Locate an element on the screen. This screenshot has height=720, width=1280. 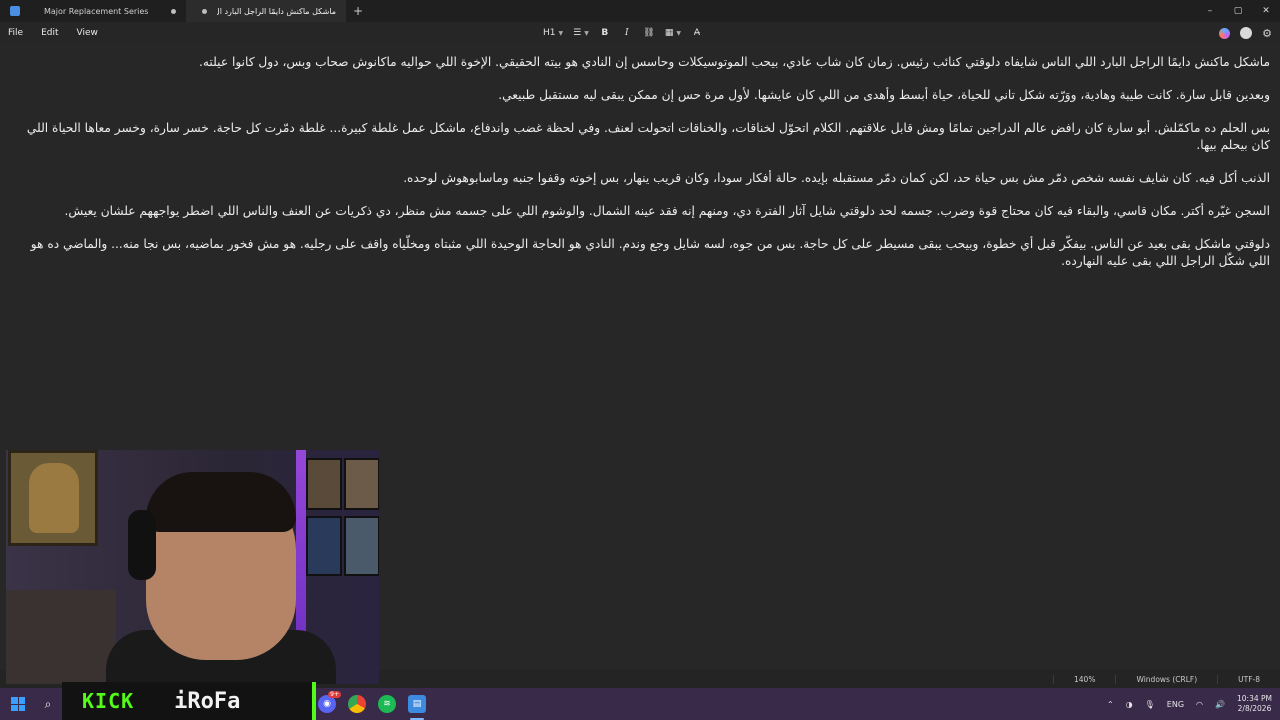
table-dropdown: ▦ ▼ is located at coordinates (673, 33).